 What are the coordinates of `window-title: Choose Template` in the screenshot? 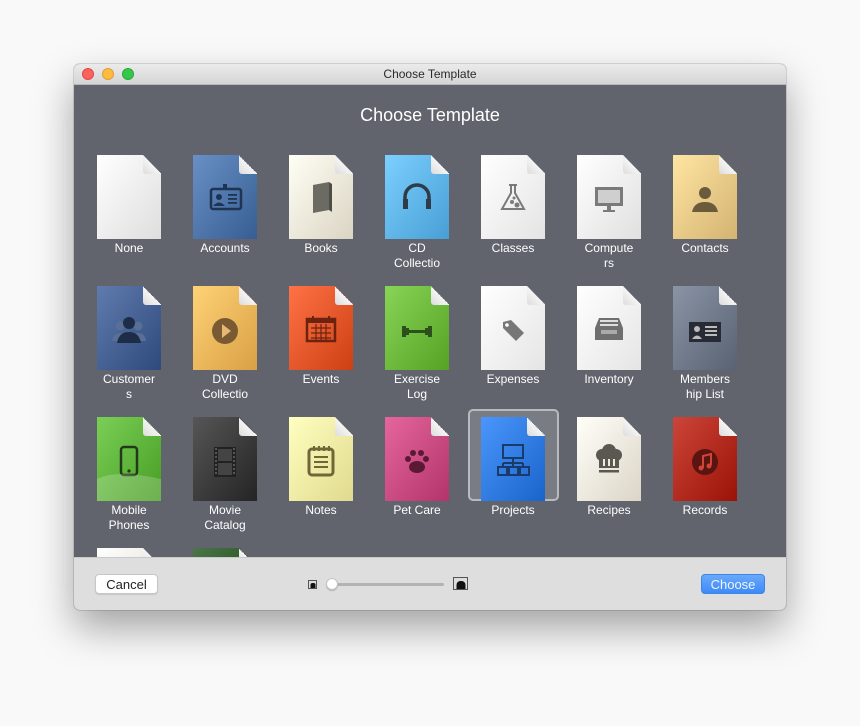 It's located at (430, 74).